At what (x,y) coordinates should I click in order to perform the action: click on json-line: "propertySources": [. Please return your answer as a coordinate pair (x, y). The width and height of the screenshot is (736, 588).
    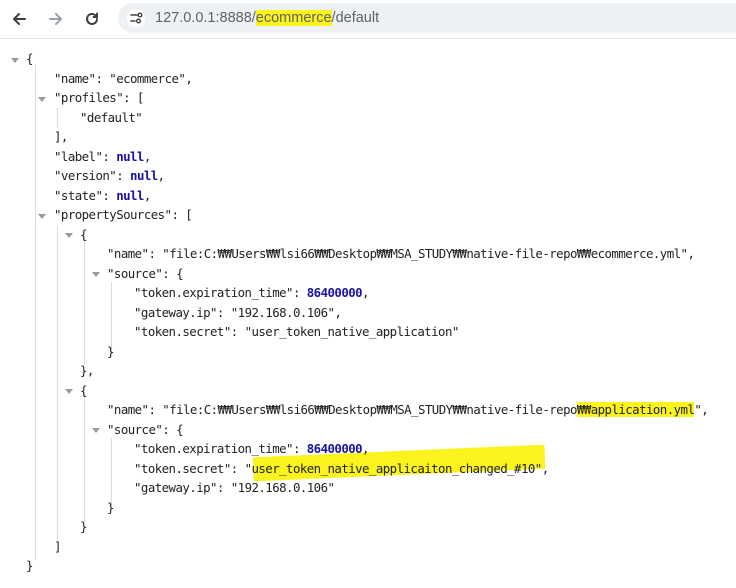
    Looking at the image, I should click on (123, 214).